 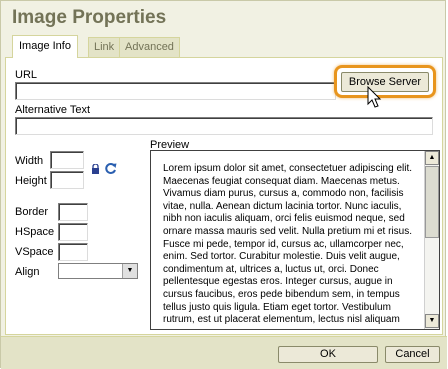 I want to click on mouse-cursor-icon, so click(x=375, y=97).